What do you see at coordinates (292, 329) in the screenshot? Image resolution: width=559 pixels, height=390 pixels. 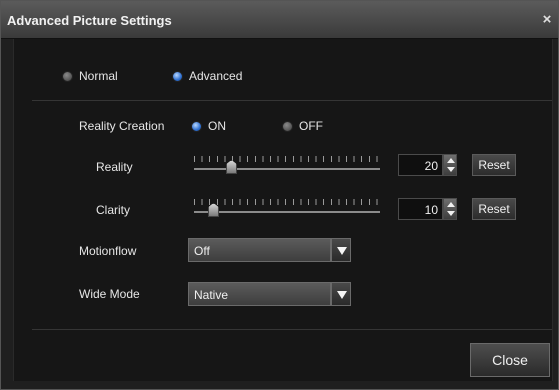 I see `divider-bottom` at bounding box center [292, 329].